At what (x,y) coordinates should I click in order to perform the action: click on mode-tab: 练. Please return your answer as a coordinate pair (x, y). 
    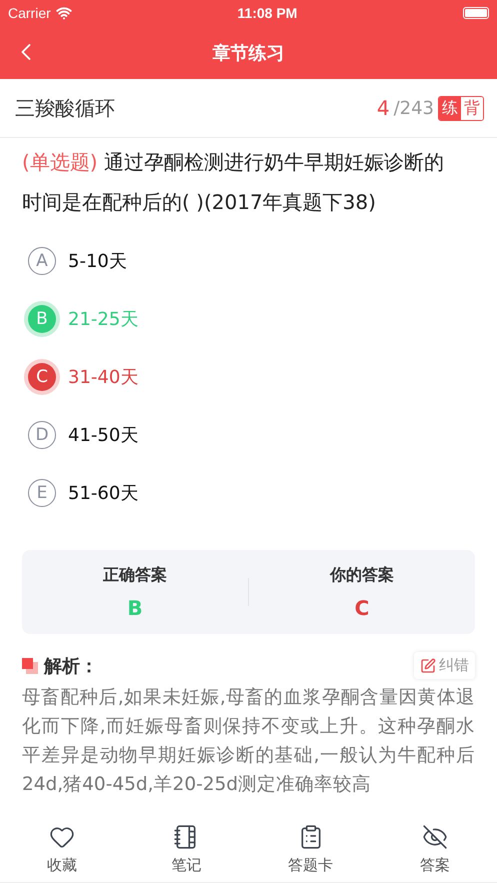
    Looking at the image, I should click on (450, 108).